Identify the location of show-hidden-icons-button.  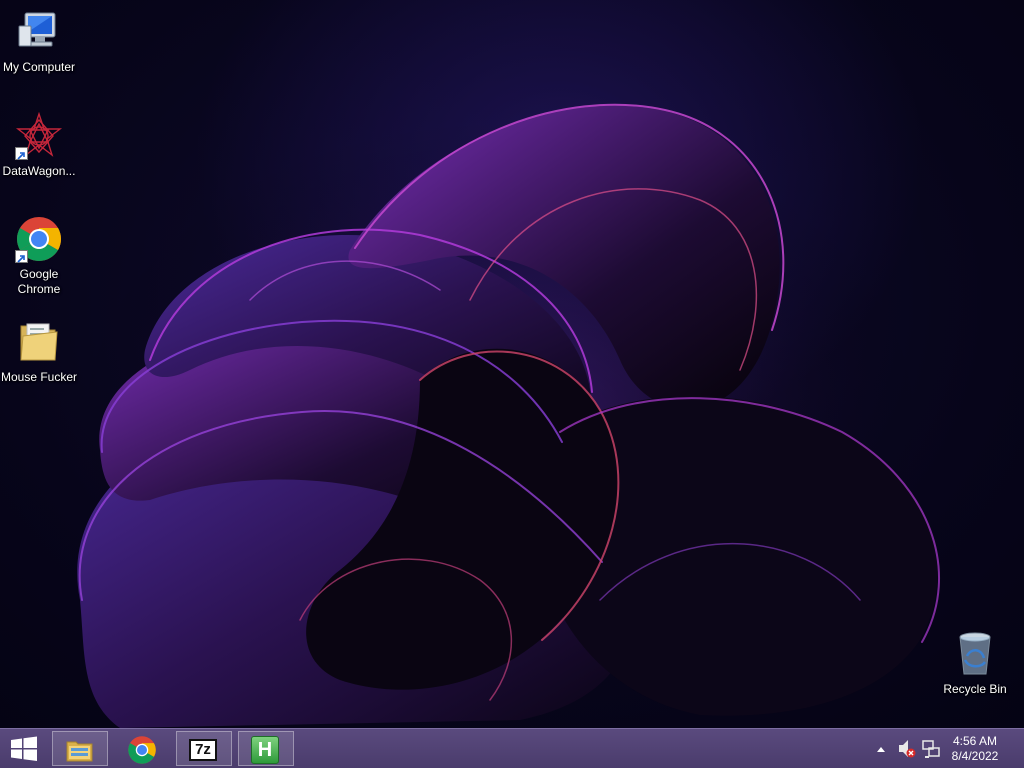
(881, 748).